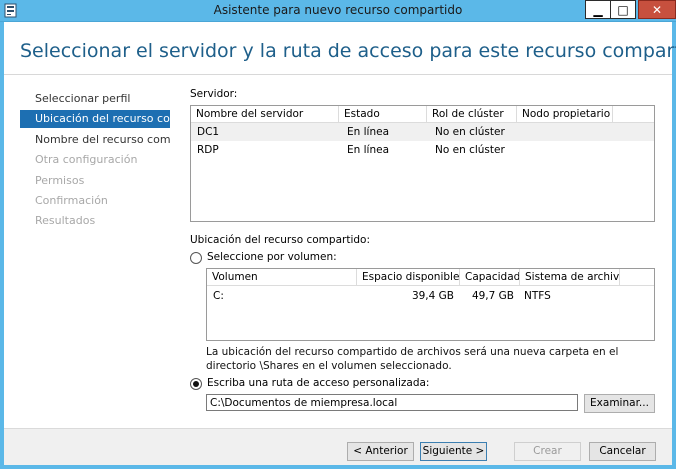  Describe the element at coordinates (598, 9) in the screenshot. I see `minimize-button: ▁` at that location.